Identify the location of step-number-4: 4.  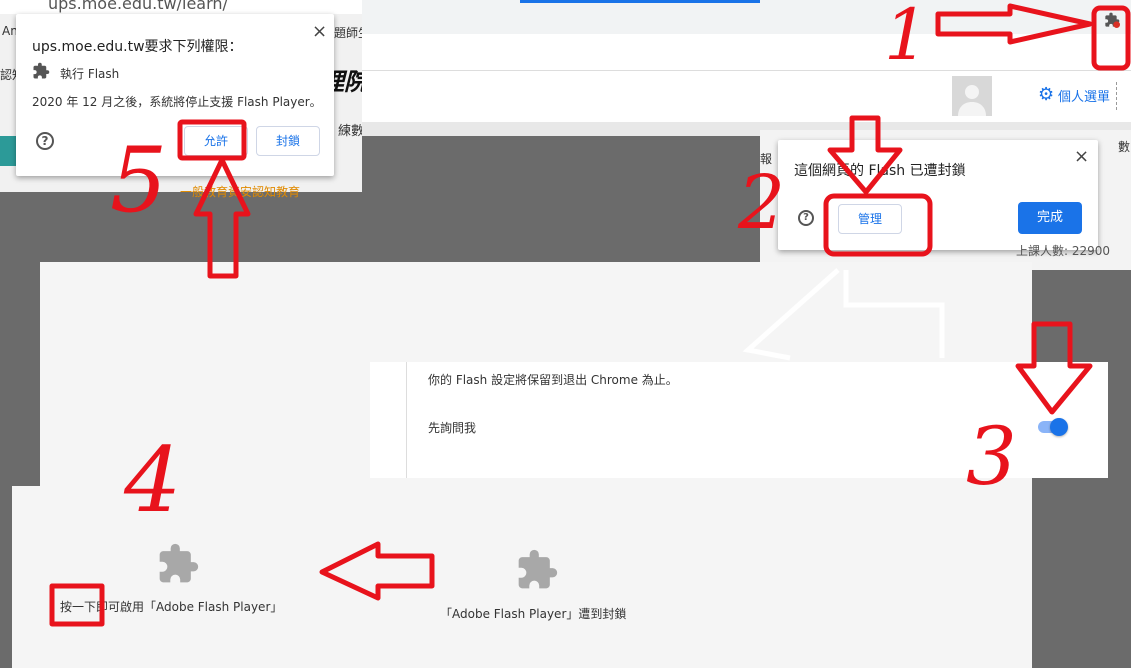
(153, 480).